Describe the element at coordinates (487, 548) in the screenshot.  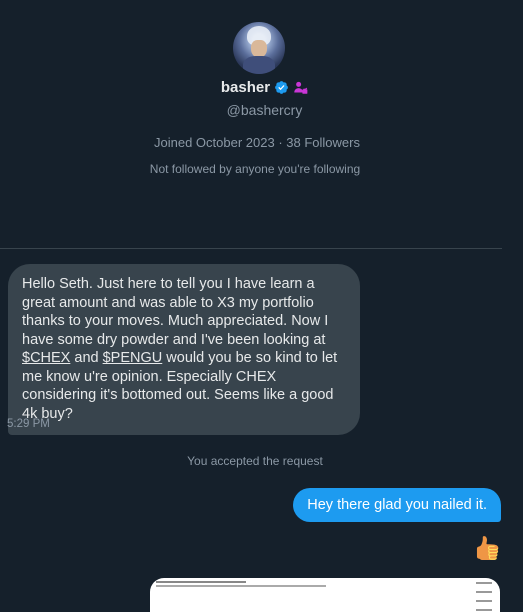
I see `thumbs-up-icon` at that location.